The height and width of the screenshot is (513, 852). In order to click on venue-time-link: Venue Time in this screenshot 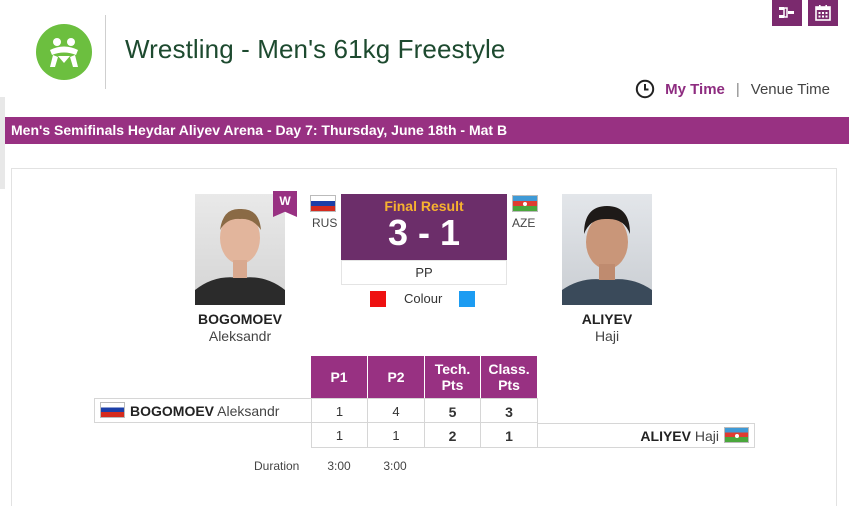, I will do `click(790, 89)`.